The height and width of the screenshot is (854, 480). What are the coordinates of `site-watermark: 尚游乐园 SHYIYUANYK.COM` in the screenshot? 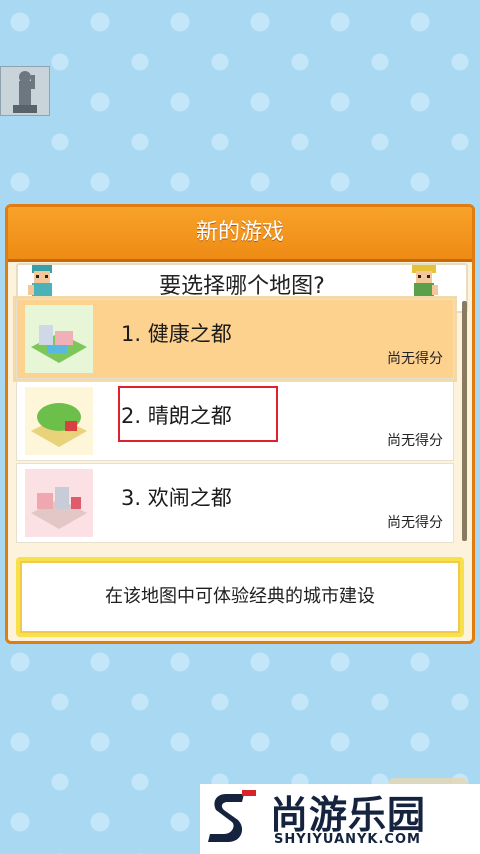 It's located at (340, 819).